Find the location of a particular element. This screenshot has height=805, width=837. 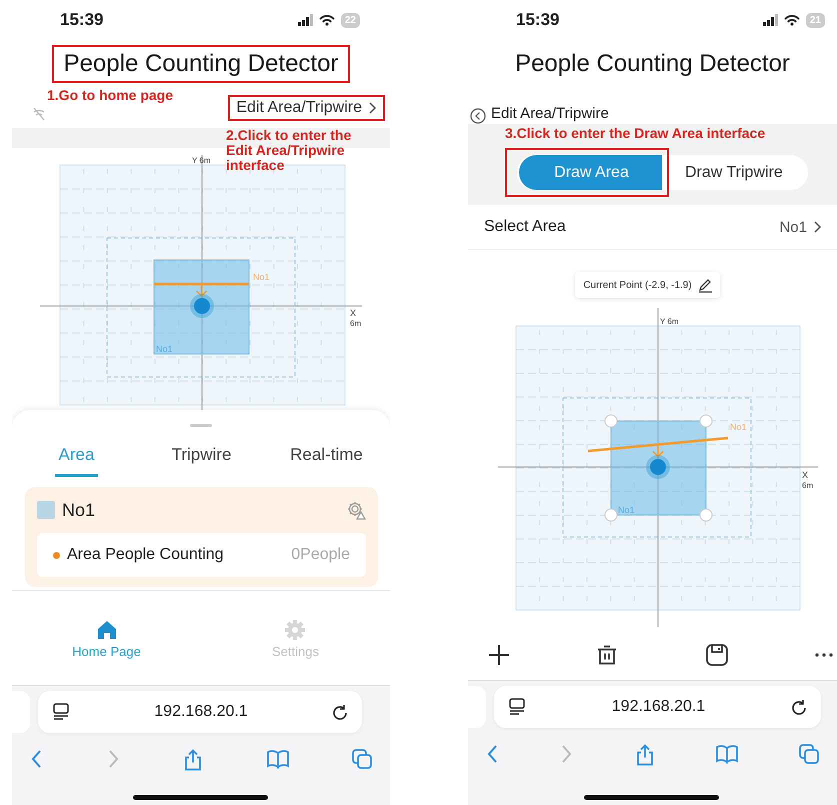

area-selector: No1 is located at coordinates (800, 227).